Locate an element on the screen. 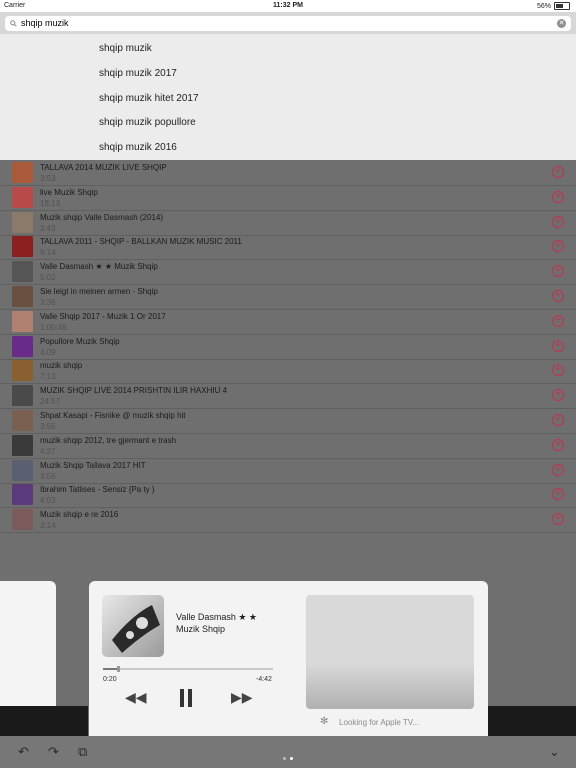 The height and width of the screenshot is (768, 576). suggestion-item: shqip muzik 2017 is located at coordinates (138, 73).